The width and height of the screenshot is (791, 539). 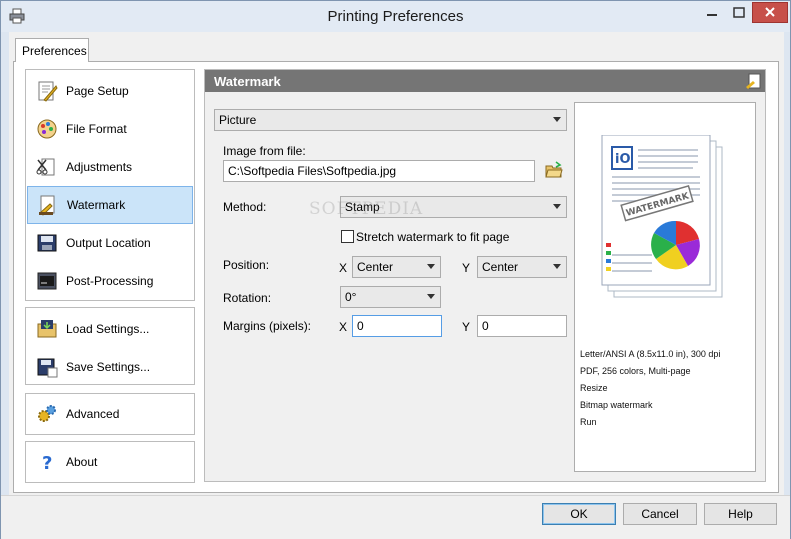 I want to click on panel-title: Watermark, so click(x=247, y=81).